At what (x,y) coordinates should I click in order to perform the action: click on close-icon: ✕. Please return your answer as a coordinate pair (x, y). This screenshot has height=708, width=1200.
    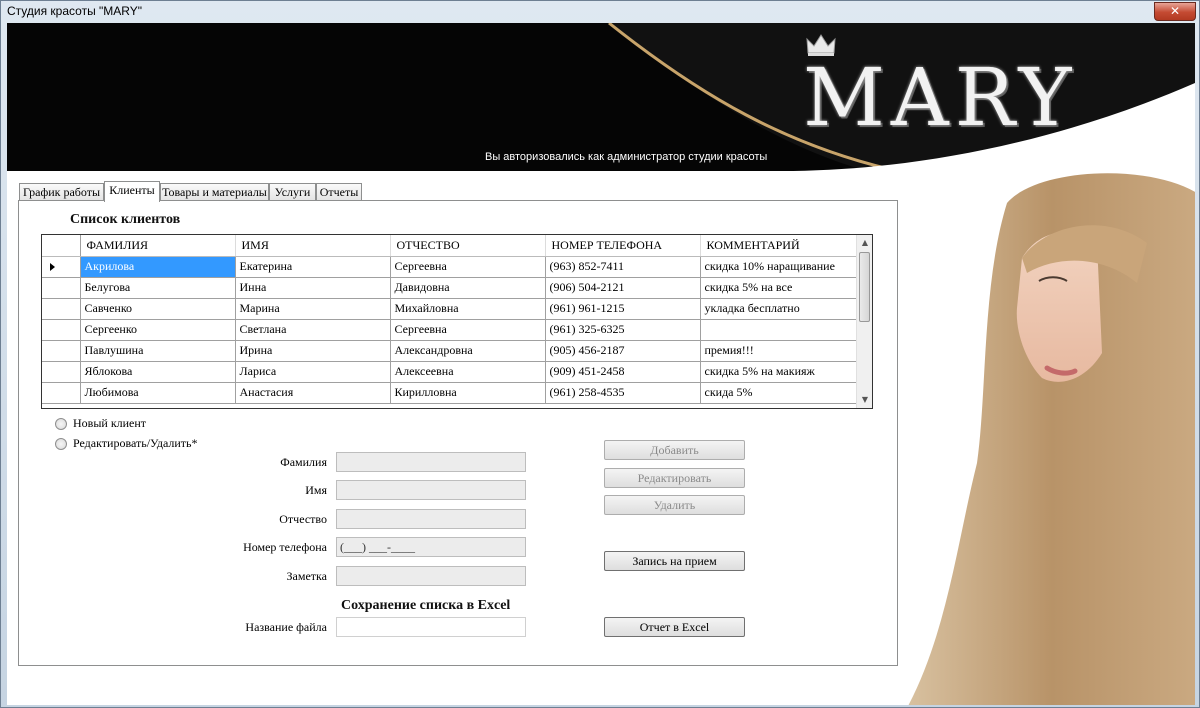
    Looking at the image, I should click on (1175, 11).